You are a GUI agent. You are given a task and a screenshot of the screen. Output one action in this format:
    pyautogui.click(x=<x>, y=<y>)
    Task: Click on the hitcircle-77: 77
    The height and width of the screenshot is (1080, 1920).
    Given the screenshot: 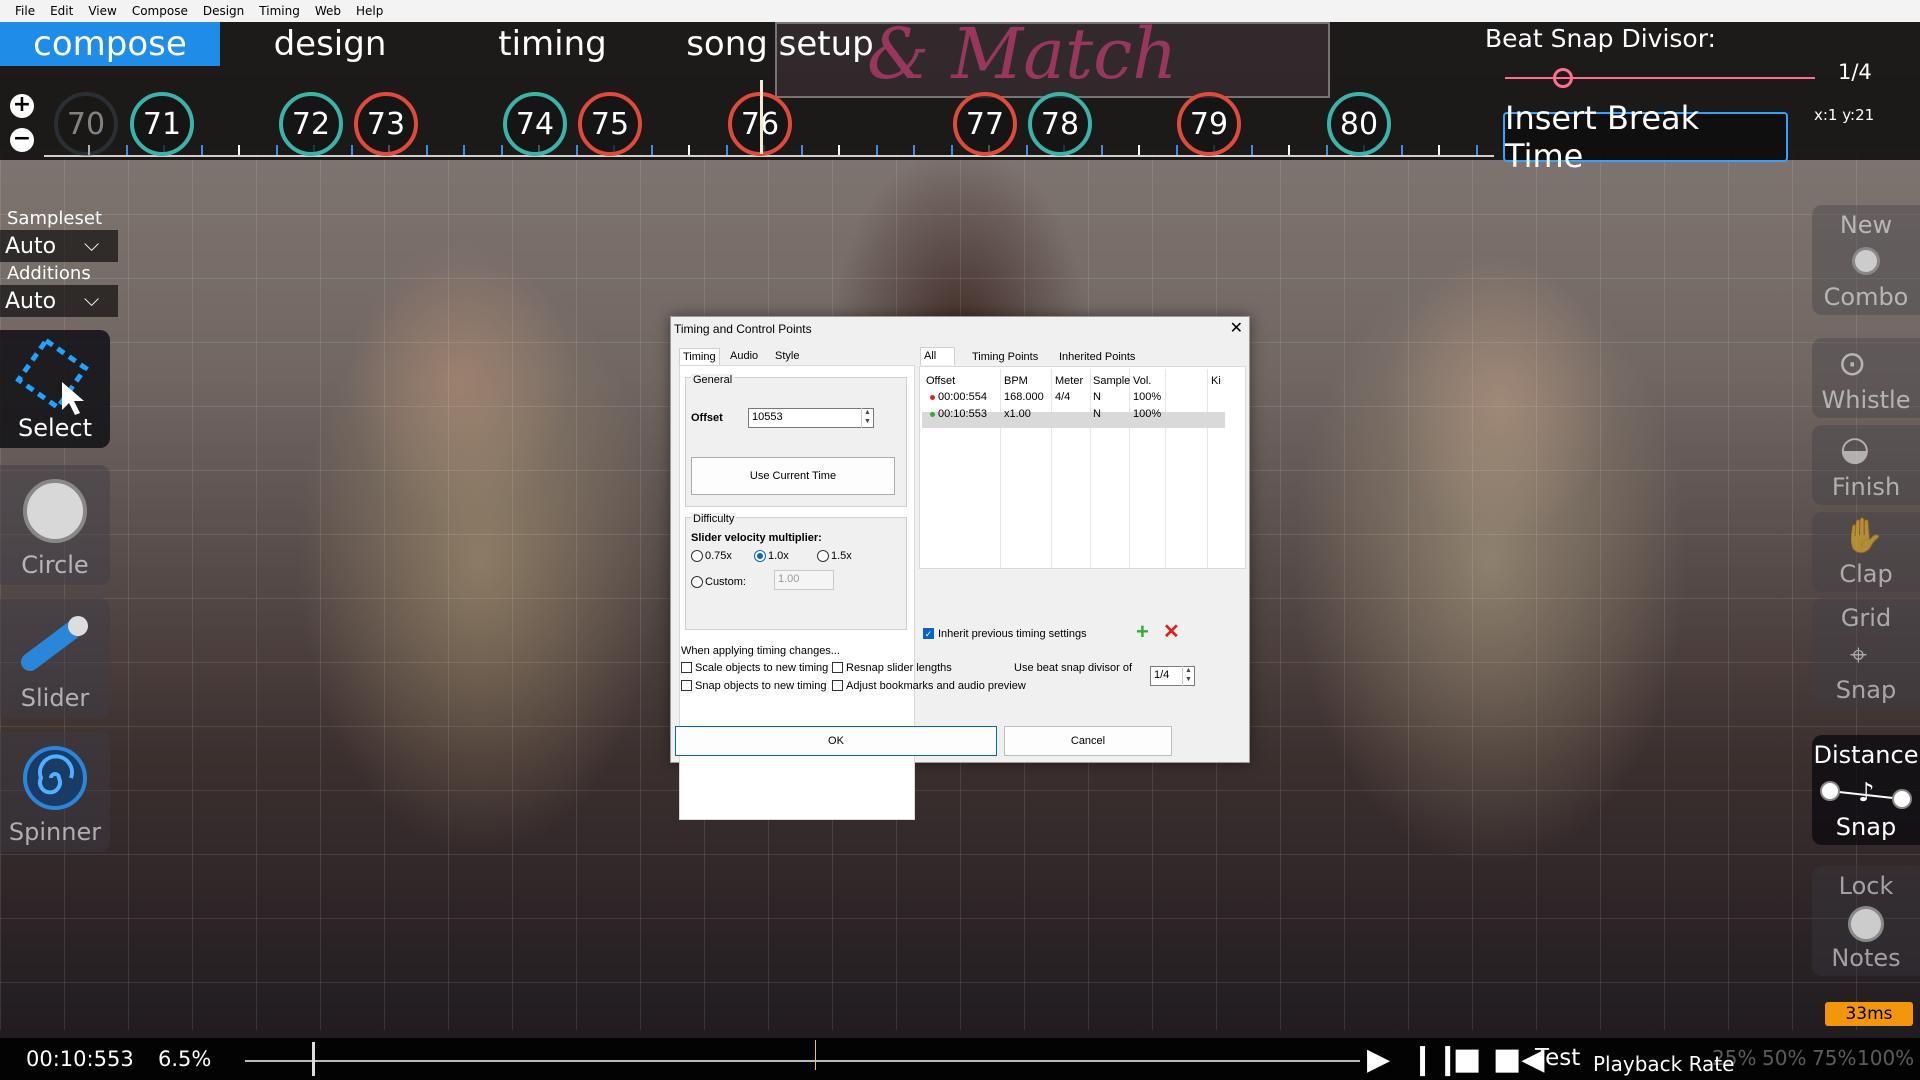 What is the action you would take?
    pyautogui.click(x=985, y=124)
    